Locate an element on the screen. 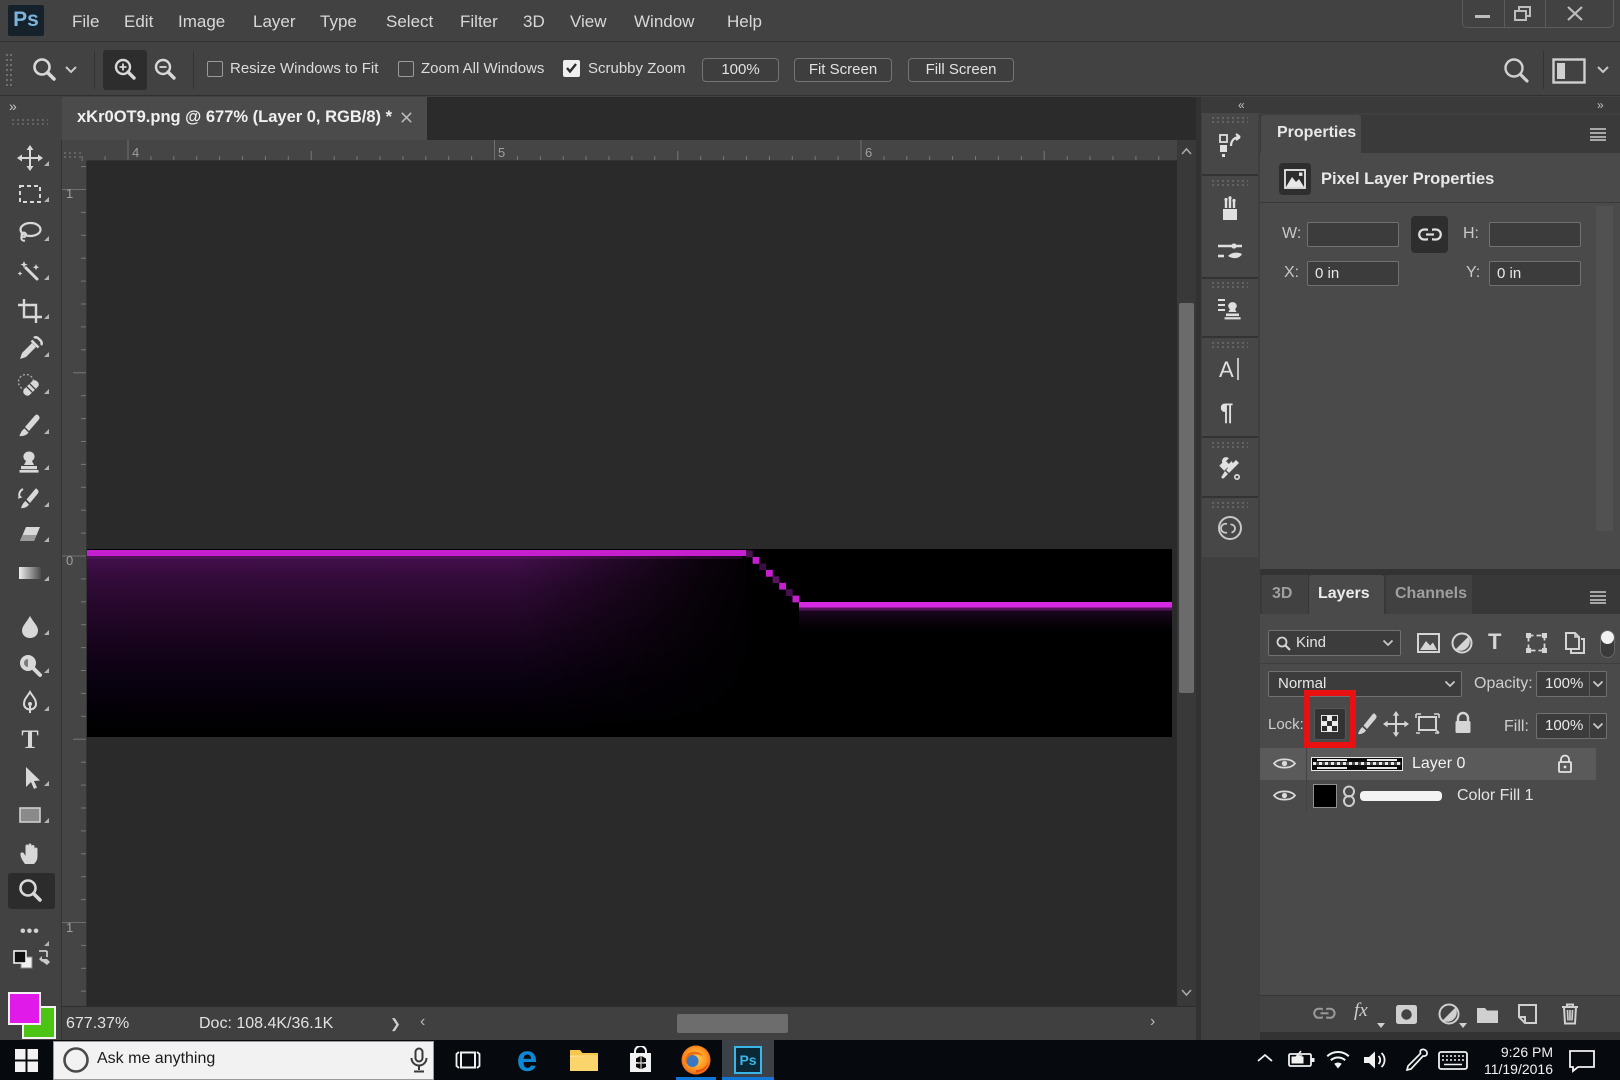 This screenshot has width=1620, height=1080. svg-text: 6 is located at coordinates (868, 152).